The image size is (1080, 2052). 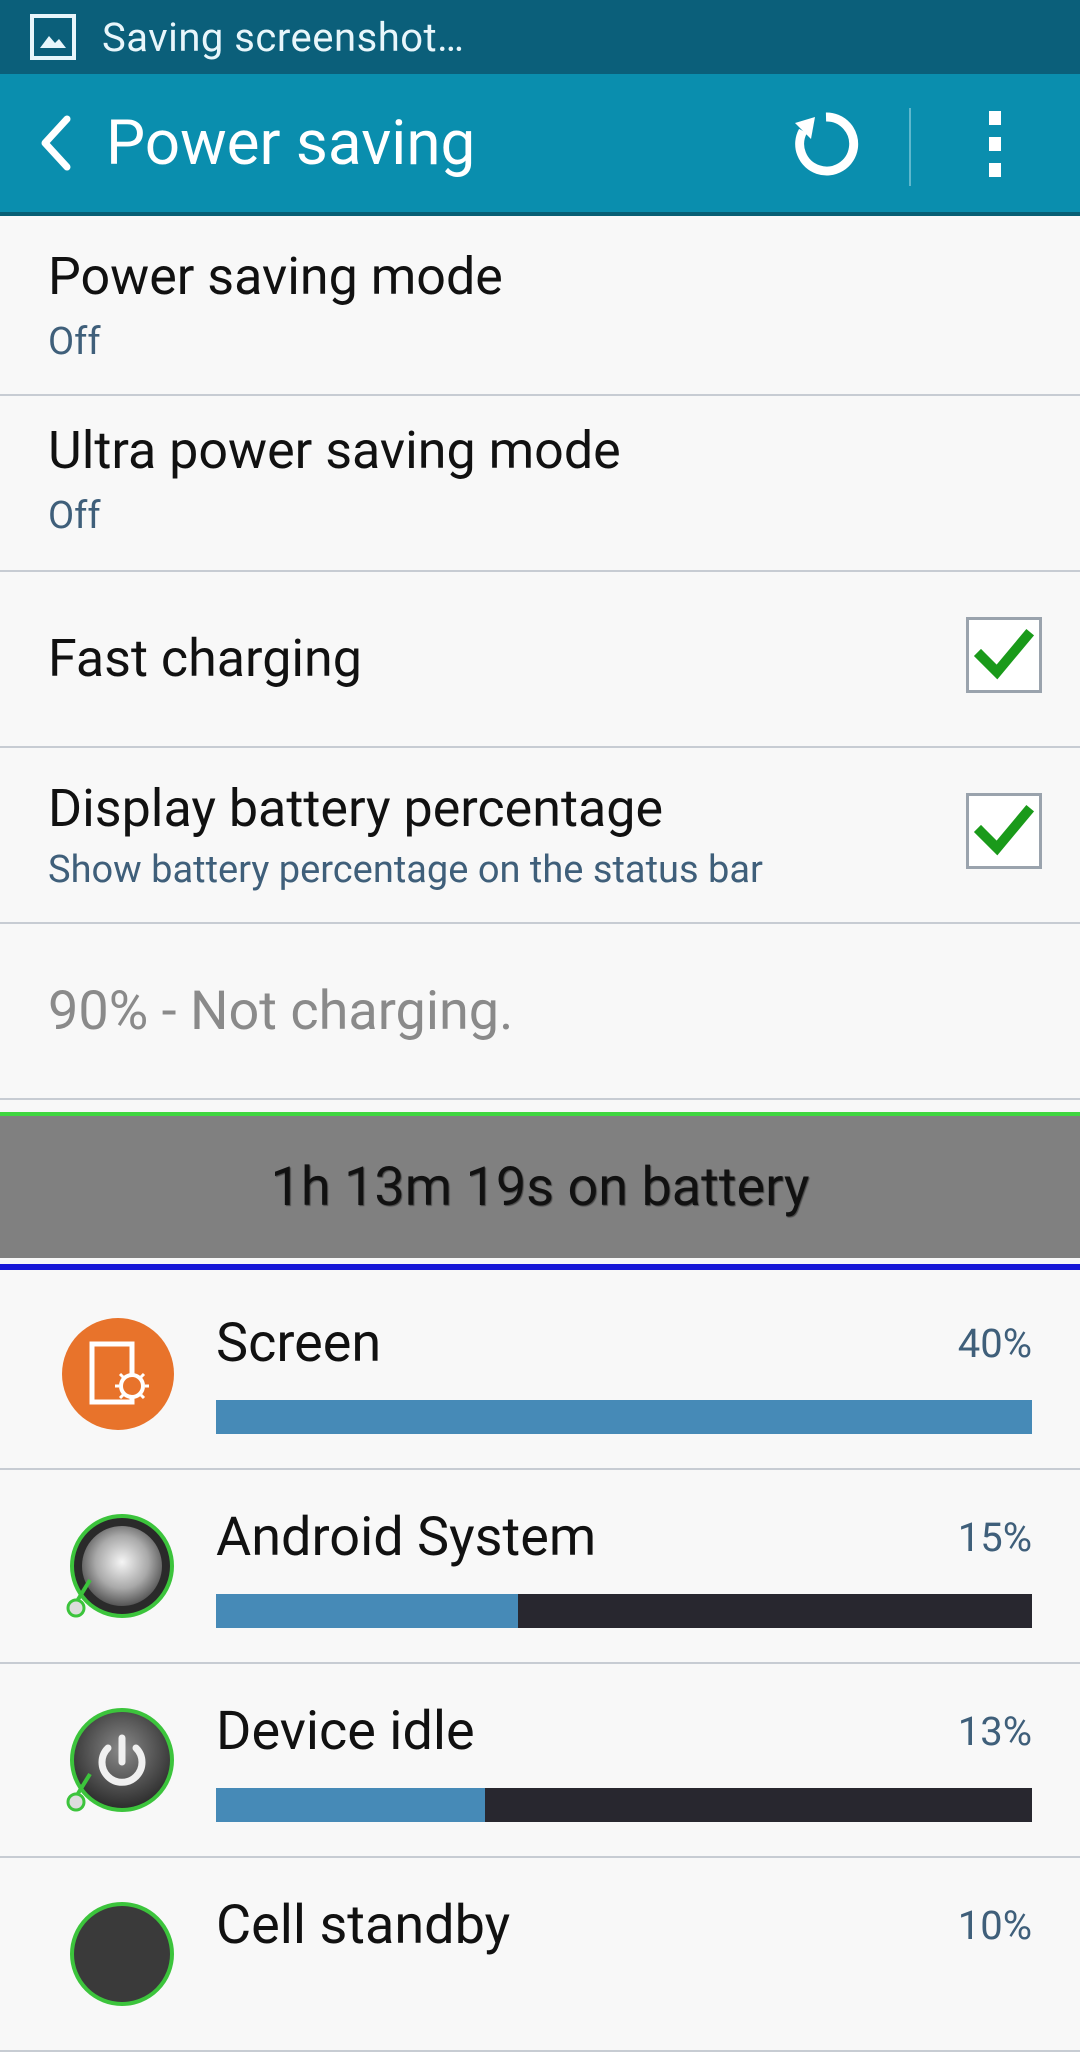 I want to click on toolbar-divider, so click(x=910, y=147).